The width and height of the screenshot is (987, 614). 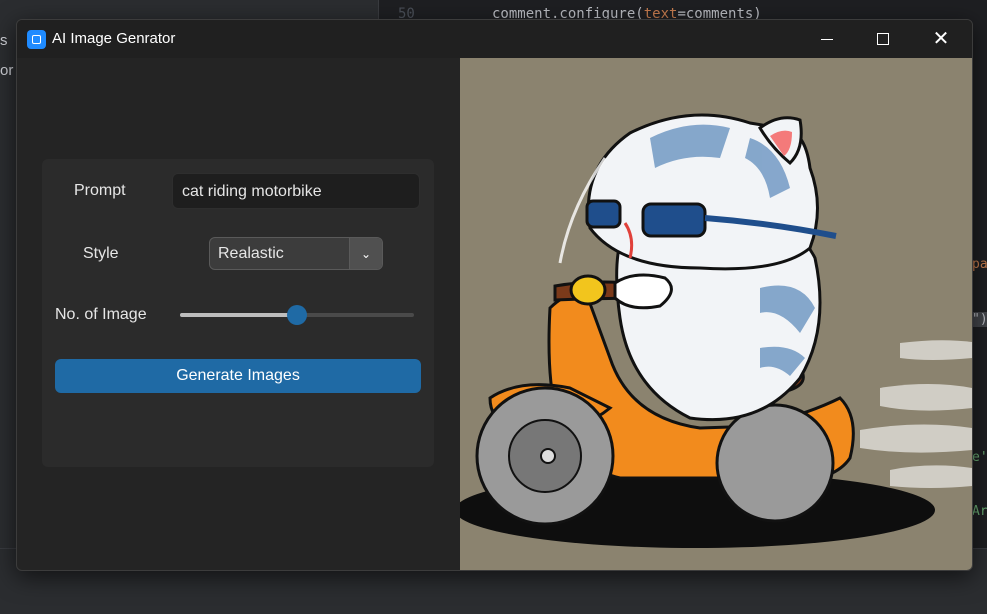 I want to click on chevron-down-icon: ⌄, so click(x=365, y=253).